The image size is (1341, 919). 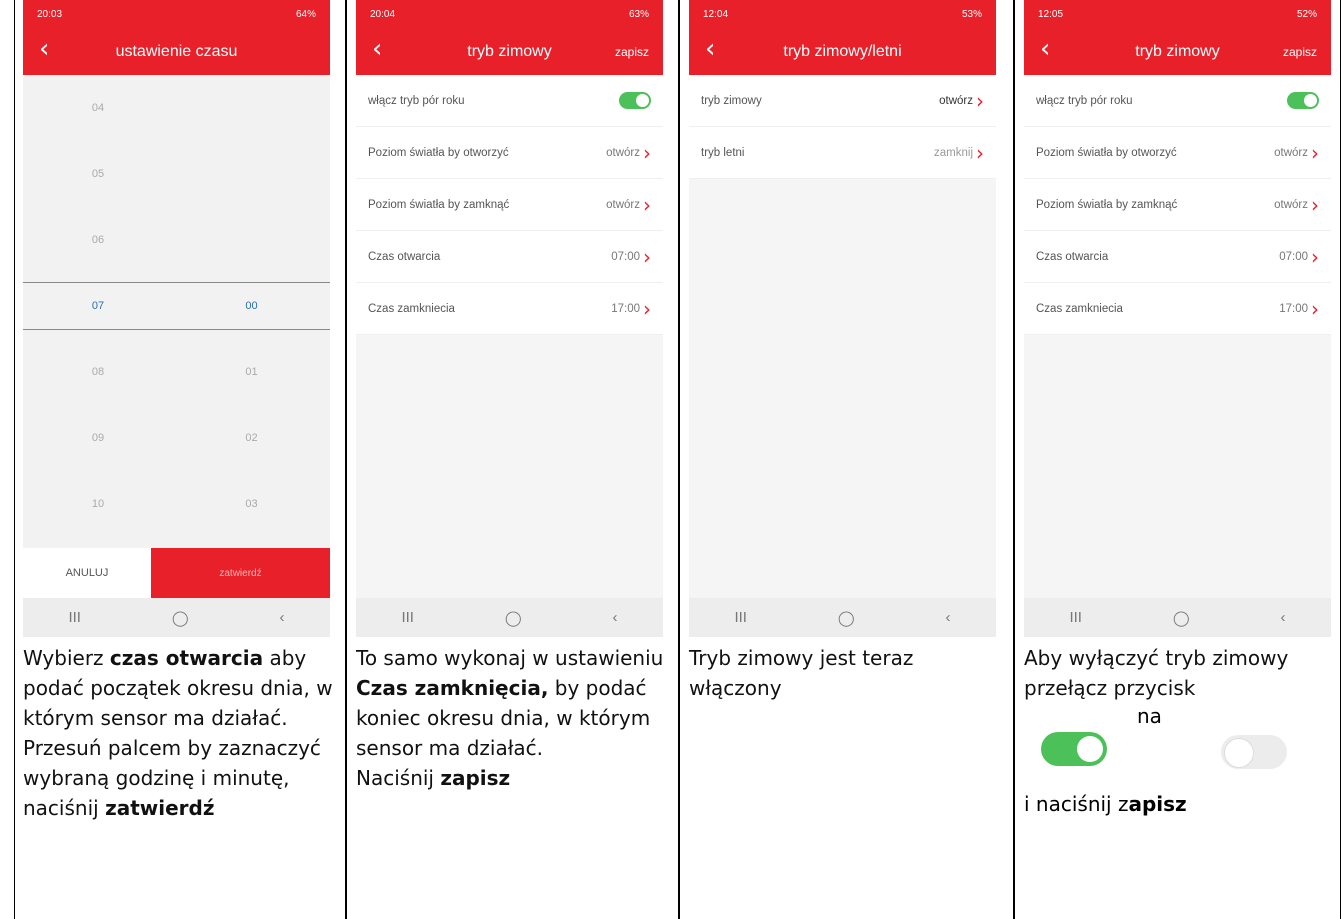 I want to click on page-title: ustawienie czasu, so click(x=176, y=51).